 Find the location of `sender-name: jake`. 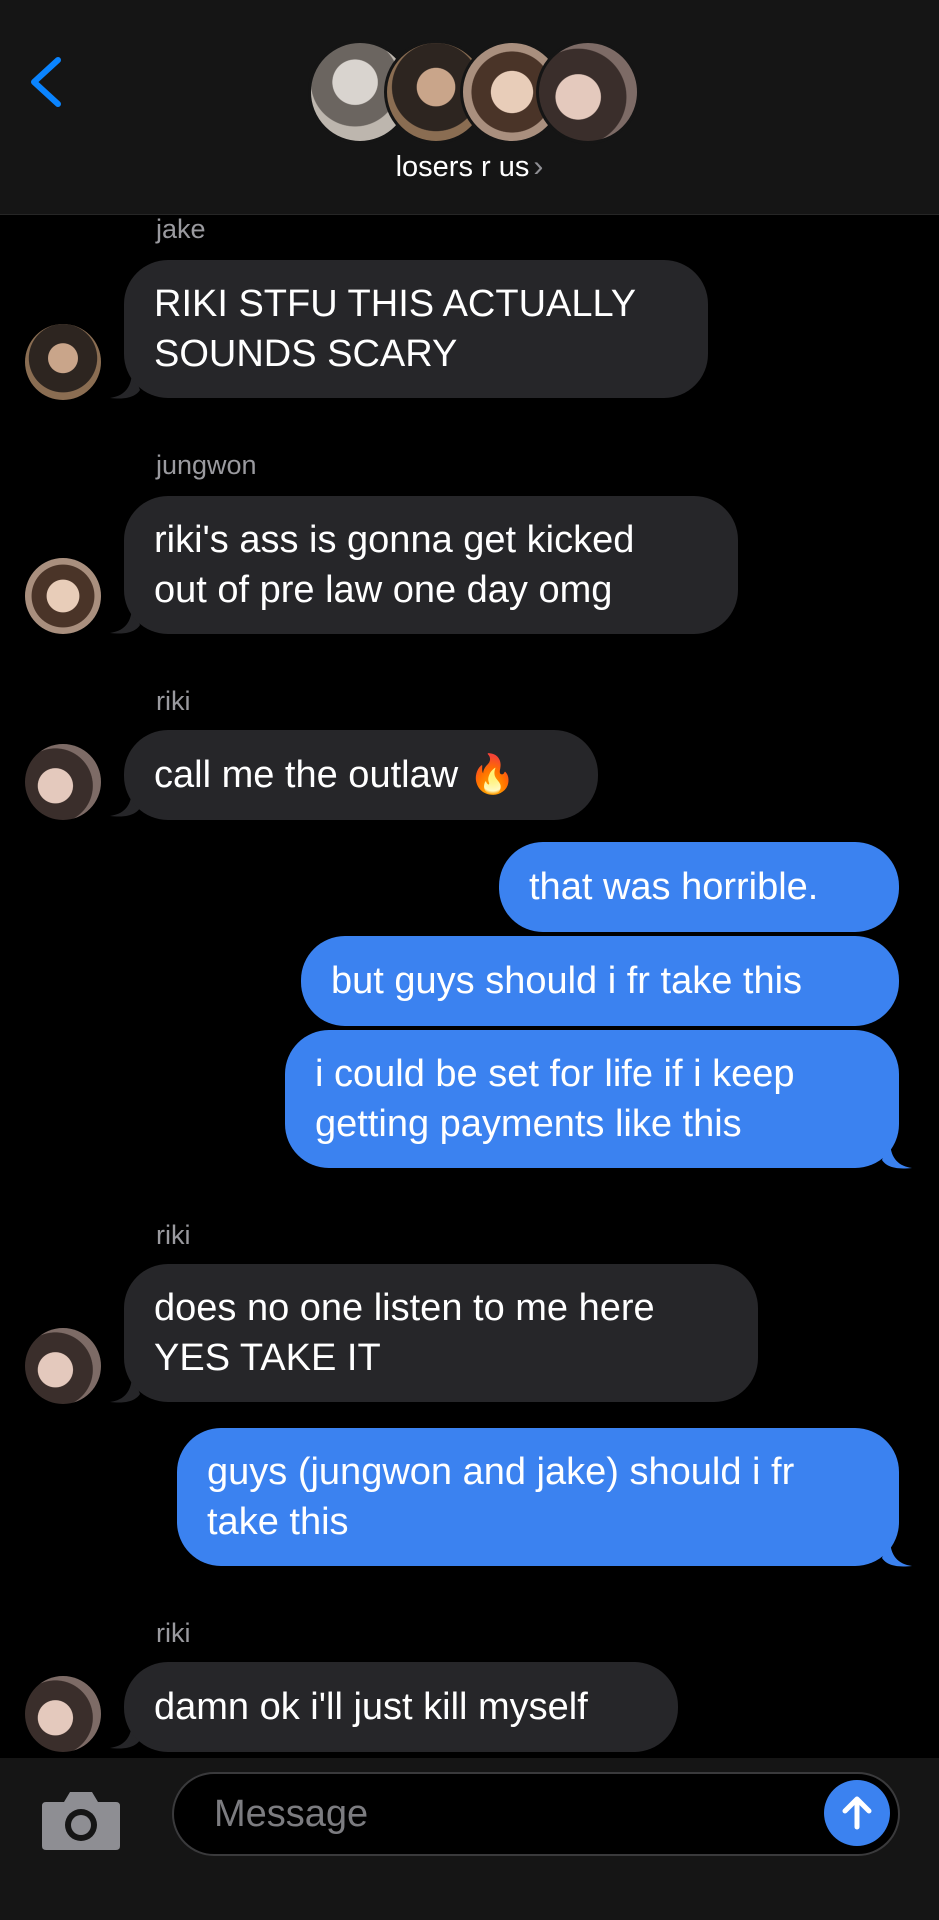

sender-name: jake is located at coordinates (181, 229).